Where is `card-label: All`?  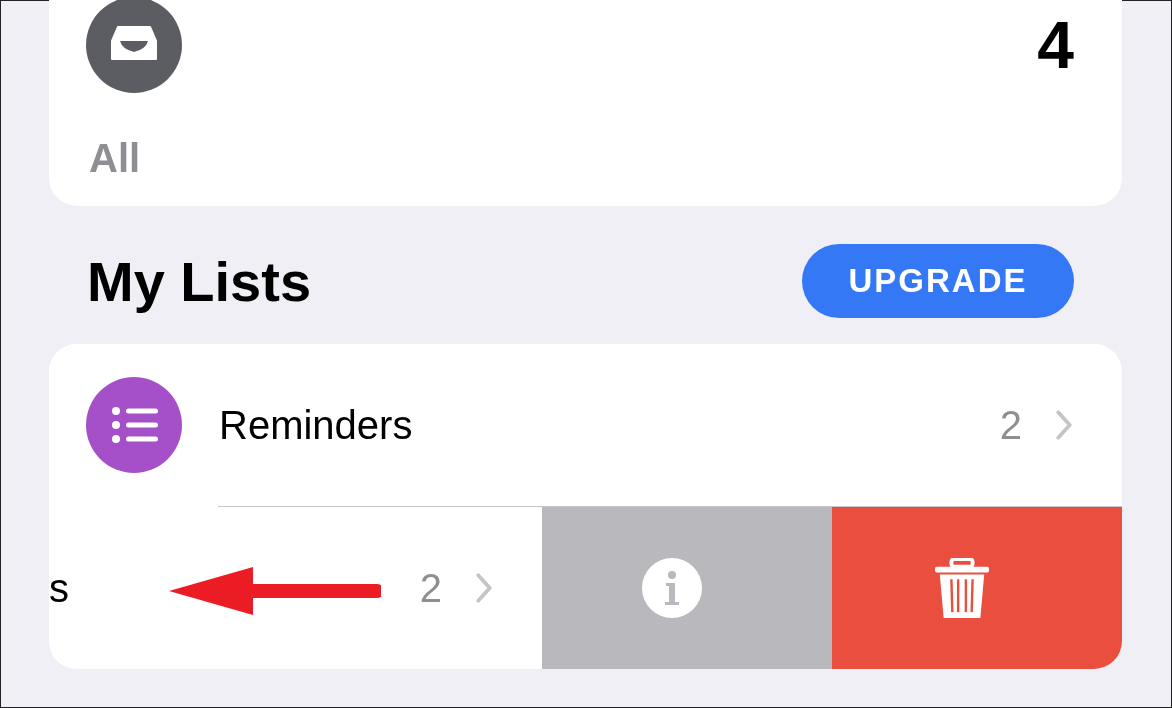 card-label: All is located at coordinates (115, 158).